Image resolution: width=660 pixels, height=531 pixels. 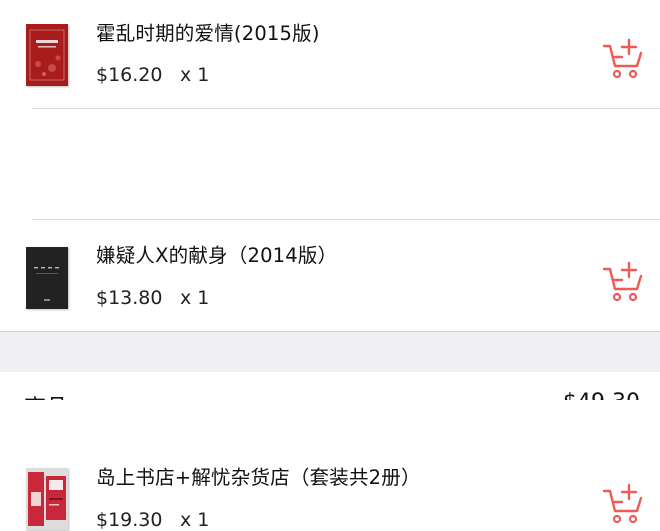 I want to click on order-summary-row: 商品 $49.30, so click(x=330, y=386).